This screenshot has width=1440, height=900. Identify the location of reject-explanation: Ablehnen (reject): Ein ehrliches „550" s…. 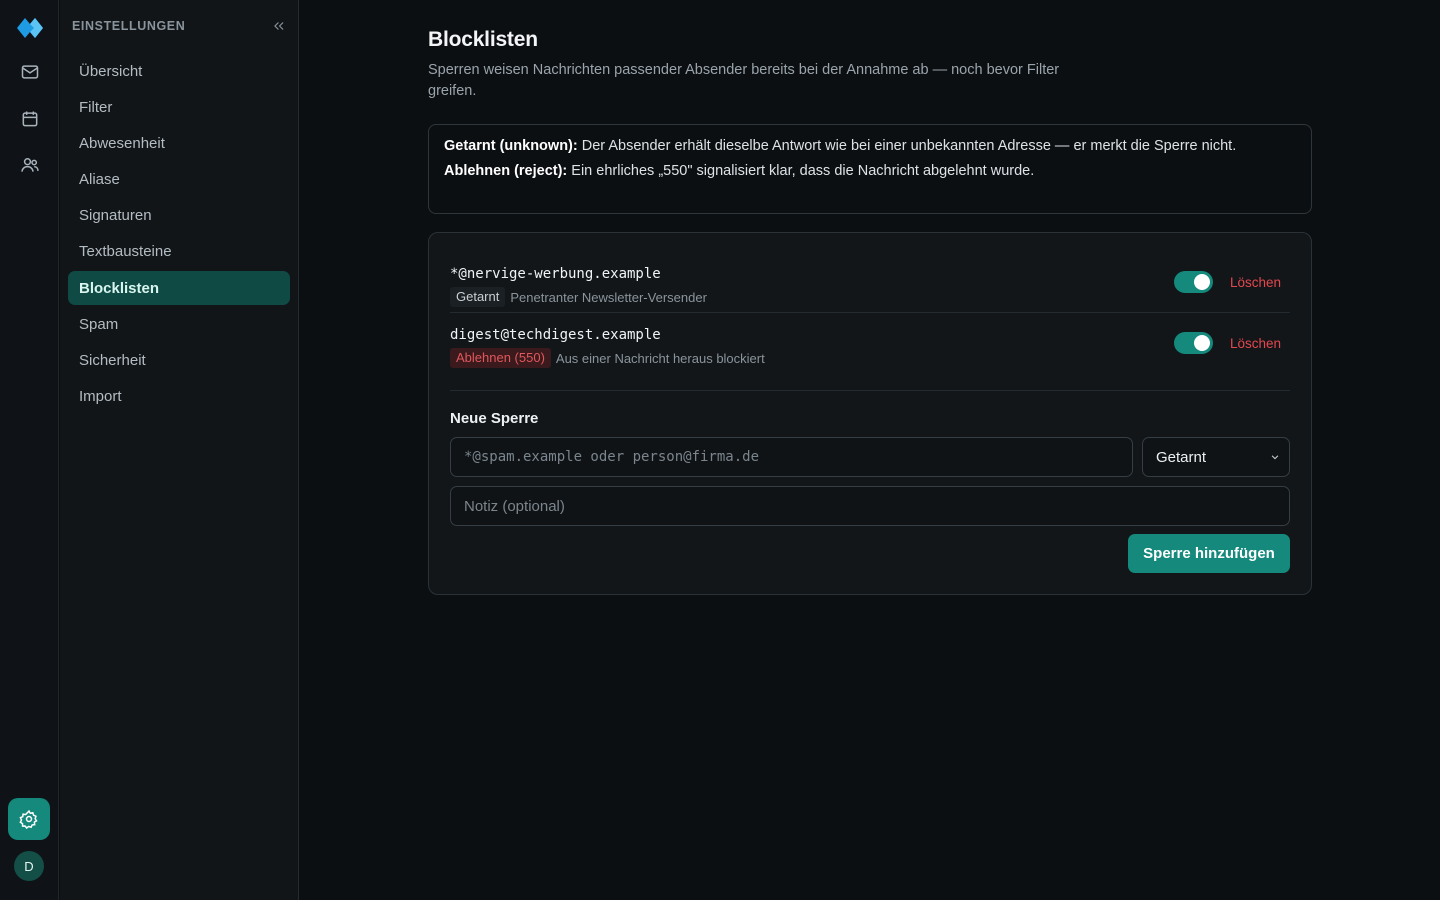
(870, 171).